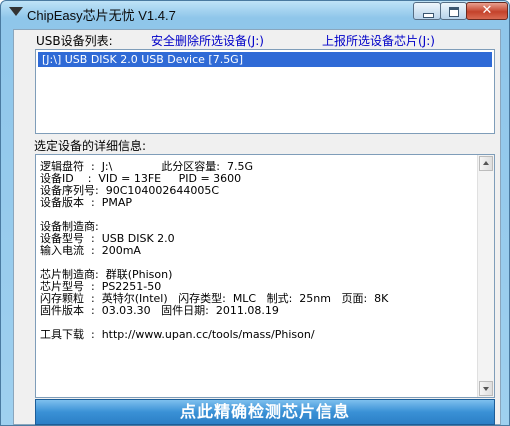 This screenshot has width=510, height=426. Describe the element at coordinates (207, 40) in the screenshot. I see `safe-remove-link: 安全删除所选设备(J:)` at that location.